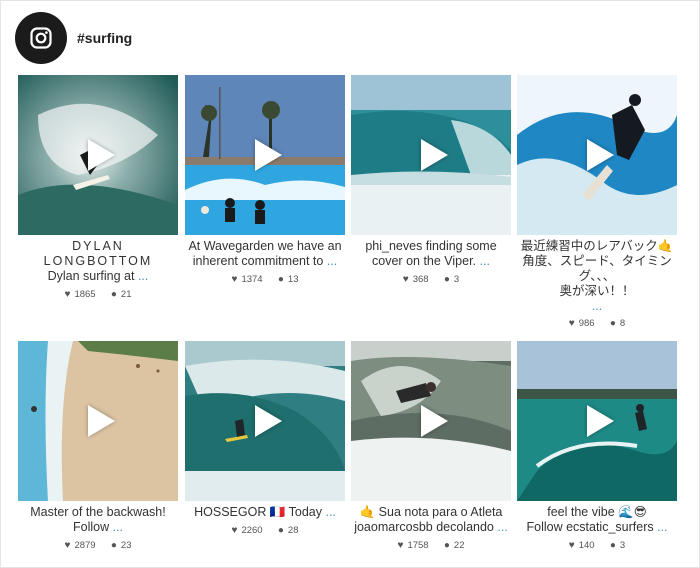 The height and width of the screenshot is (568, 700). What do you see at coordinates (597, 512) in the screenshot?
I see `caption-line: feel the vibe 🌊😎` at bounding box center [597, 512].